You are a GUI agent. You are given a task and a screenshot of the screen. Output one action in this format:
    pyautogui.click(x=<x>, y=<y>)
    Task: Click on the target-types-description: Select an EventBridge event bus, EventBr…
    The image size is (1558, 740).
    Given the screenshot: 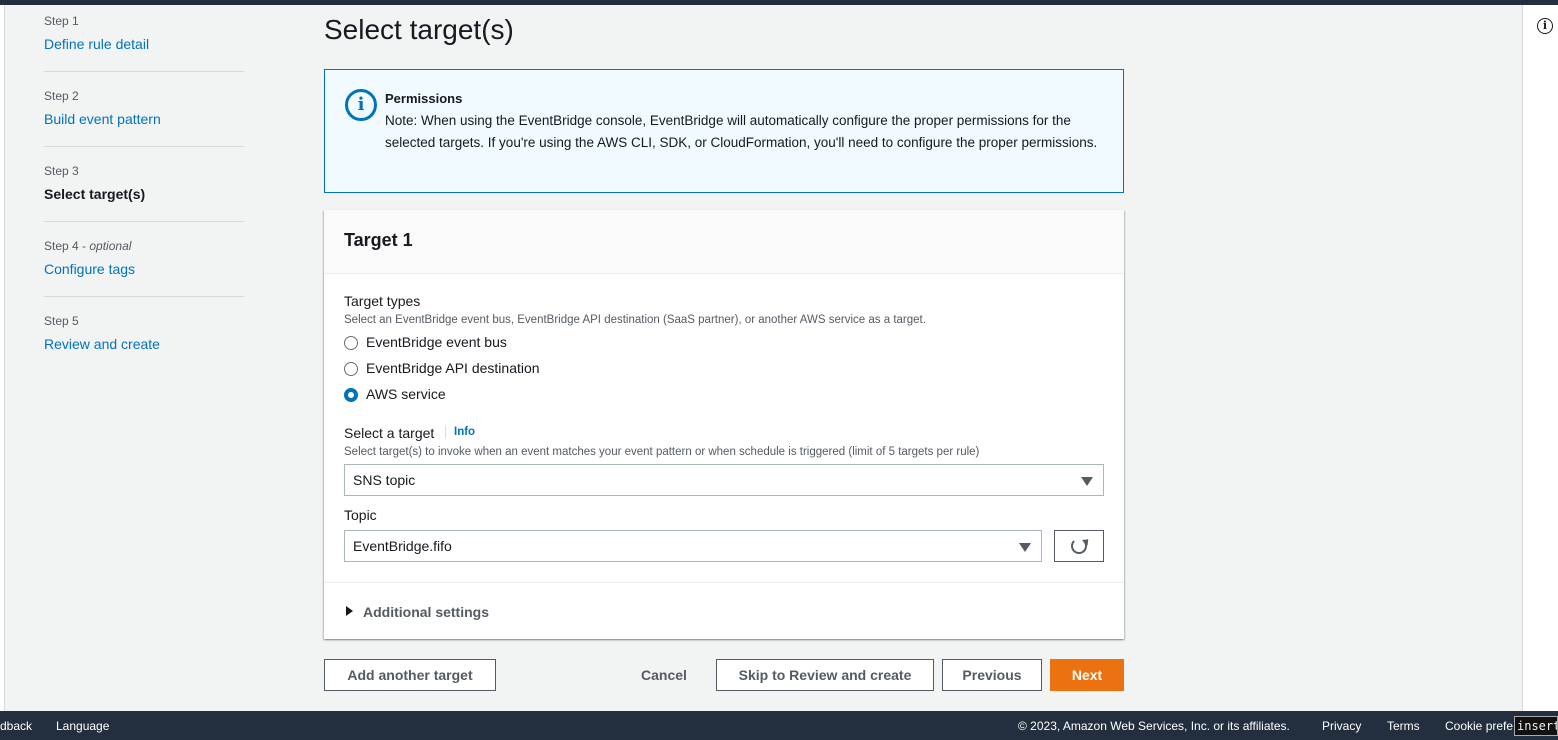 What is the action you would take?
    pyautogui.click(x=635, y=320)
    